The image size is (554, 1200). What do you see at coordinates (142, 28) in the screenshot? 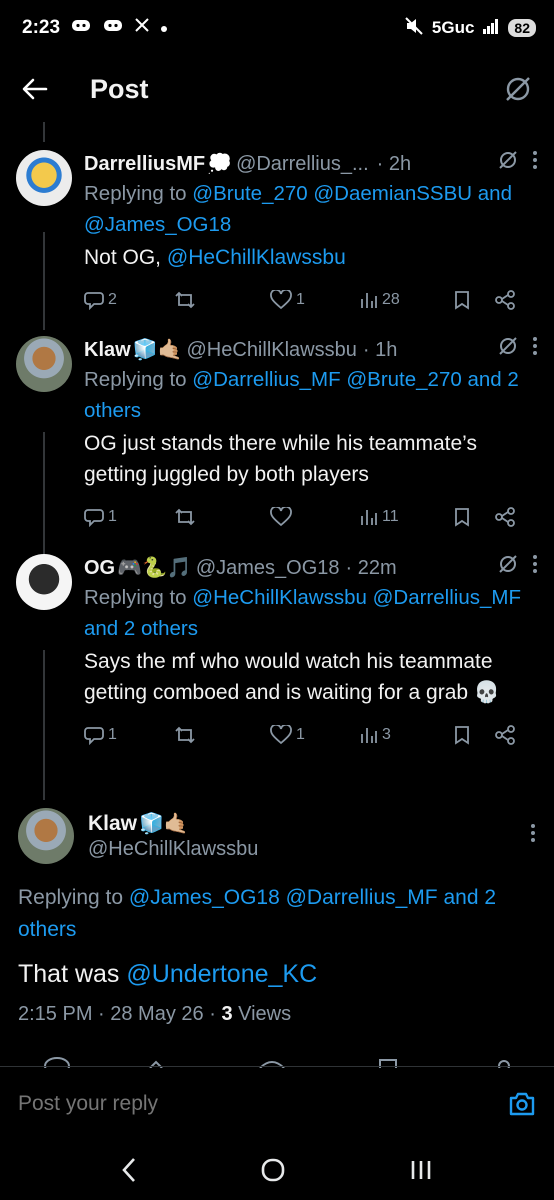
I see `x-logo-icon` at bounding box center [142, 28].